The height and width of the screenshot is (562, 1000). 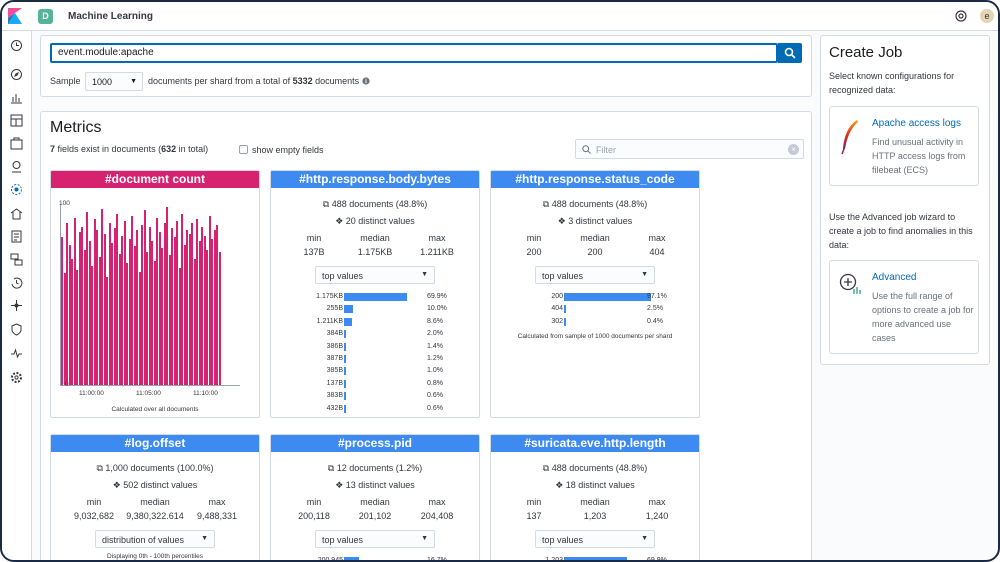 I want to click on top-value-row: 404 2.5%, so click(x=595, y=309).